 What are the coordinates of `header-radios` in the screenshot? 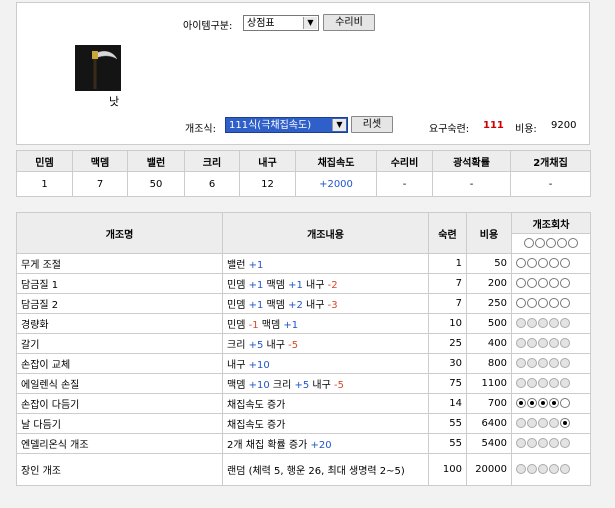 It's located at (551, 243).